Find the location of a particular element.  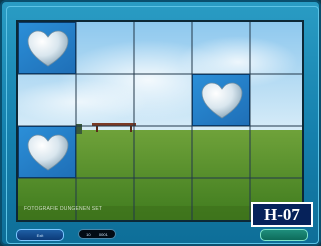

photo-credit: FOTOGRAFIE DUNGENEN SET is located at coordinates (63, 209).